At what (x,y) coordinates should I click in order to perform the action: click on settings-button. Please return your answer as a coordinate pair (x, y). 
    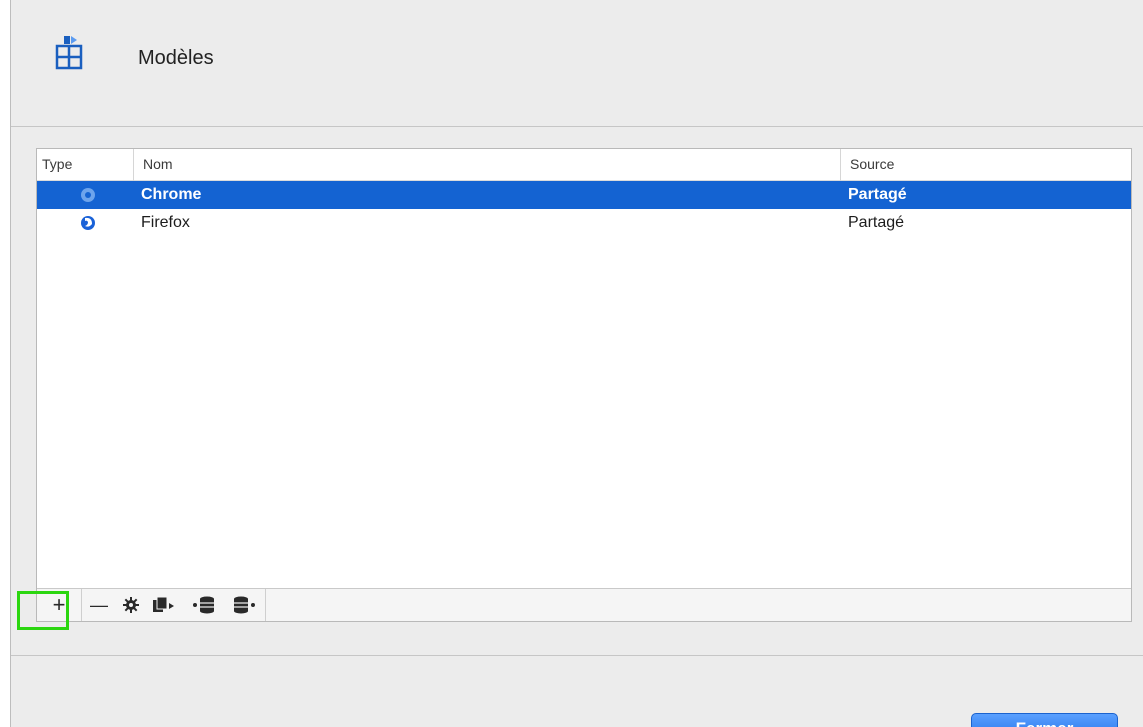
    Looking at the image, I should click on (131, 605).